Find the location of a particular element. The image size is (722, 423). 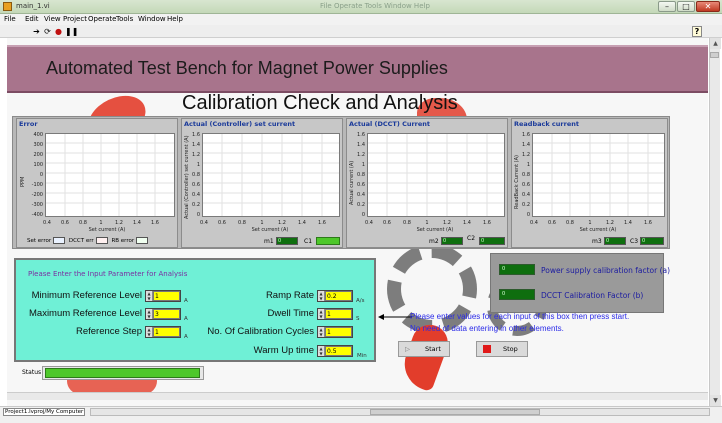

scroll-up-icon: ▲ is located at coordinates (715, 43).